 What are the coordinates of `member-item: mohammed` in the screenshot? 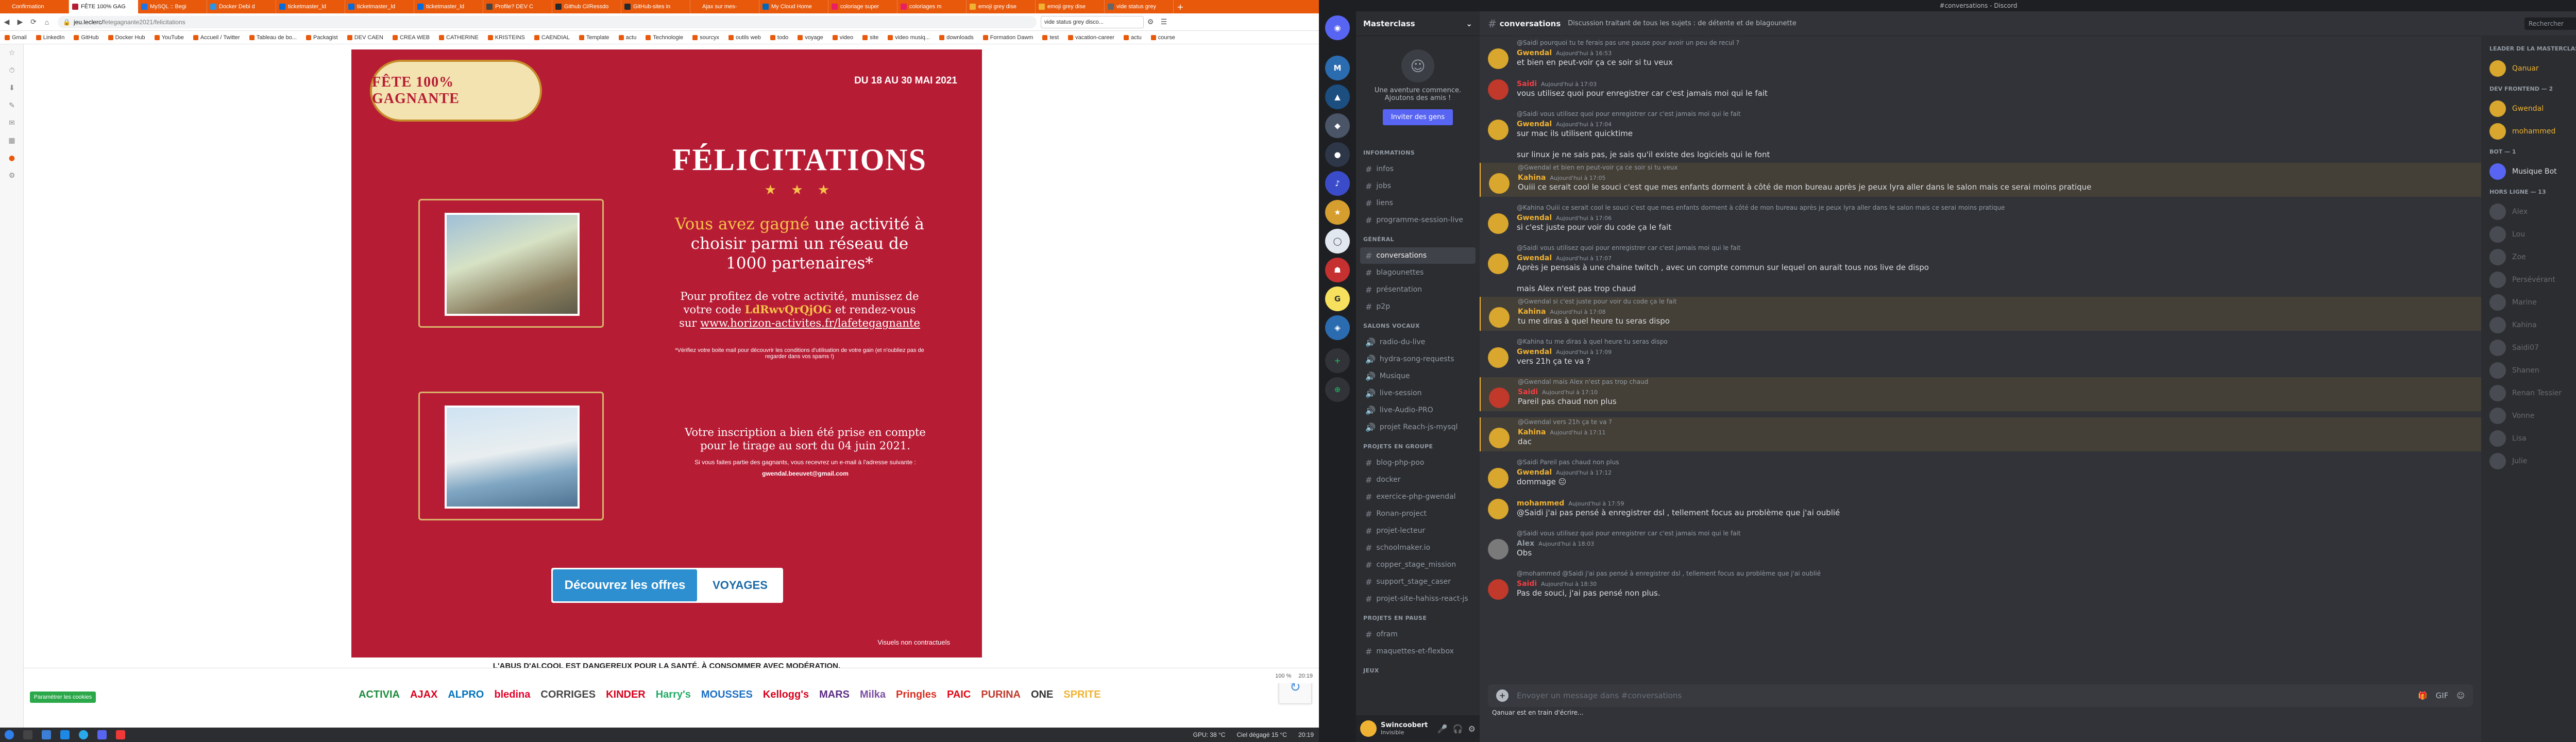 It's located at (2530, 131).